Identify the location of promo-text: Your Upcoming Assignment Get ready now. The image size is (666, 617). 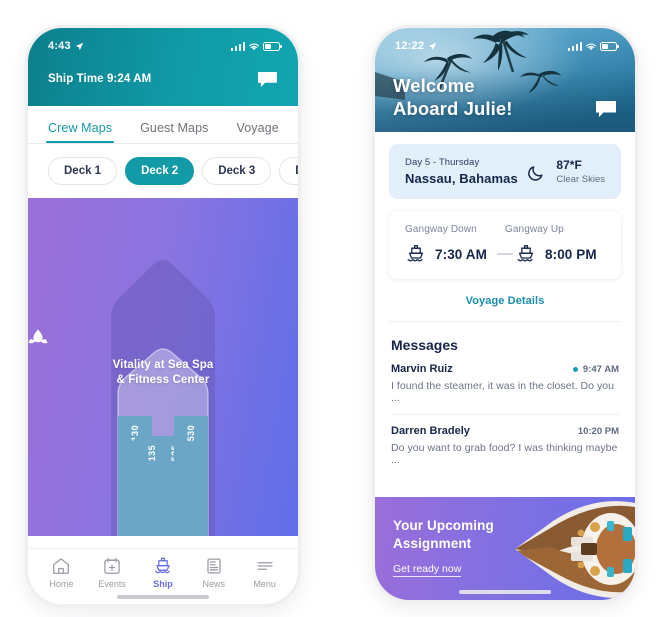
(443, 547).